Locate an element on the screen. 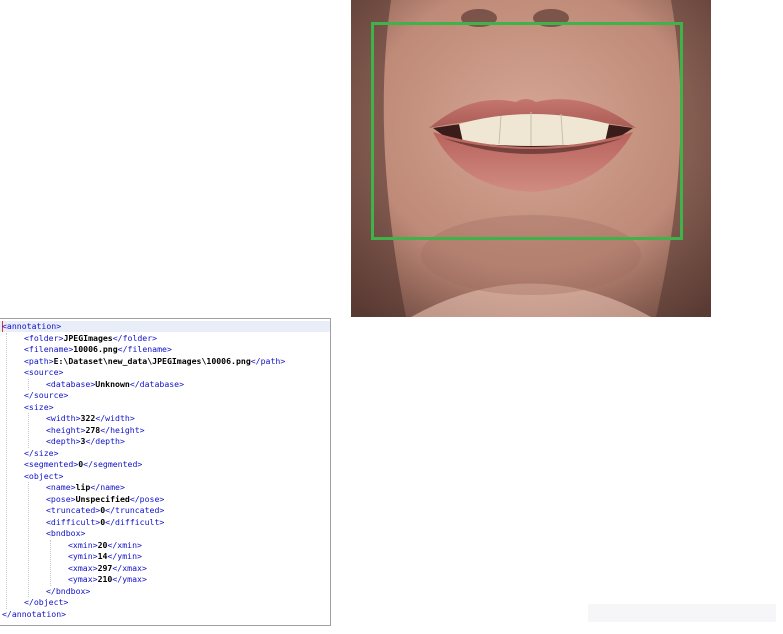  xml-value: 20 is located at coordinates (102, 544).